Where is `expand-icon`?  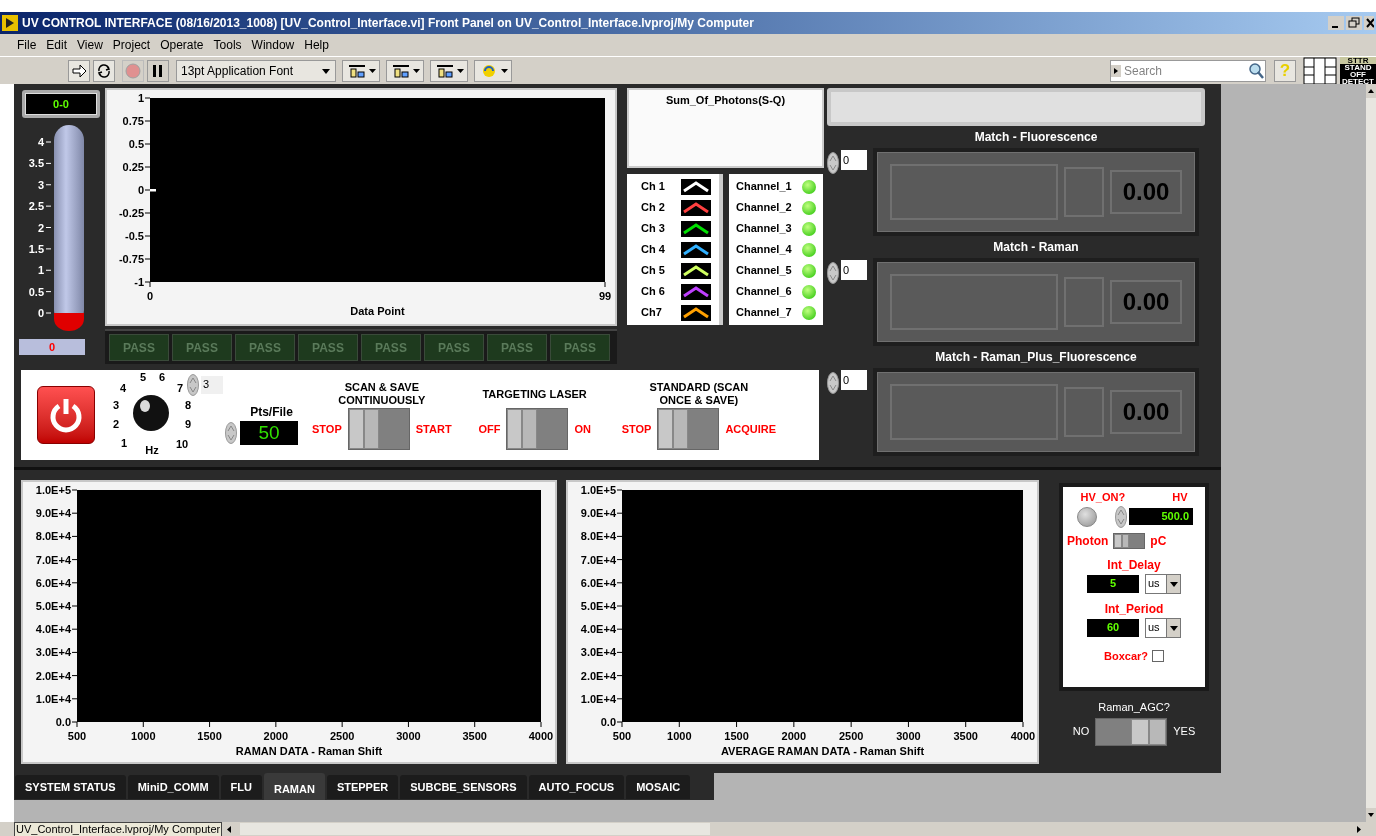
expand-icon is located at coordinates (1116, 70).